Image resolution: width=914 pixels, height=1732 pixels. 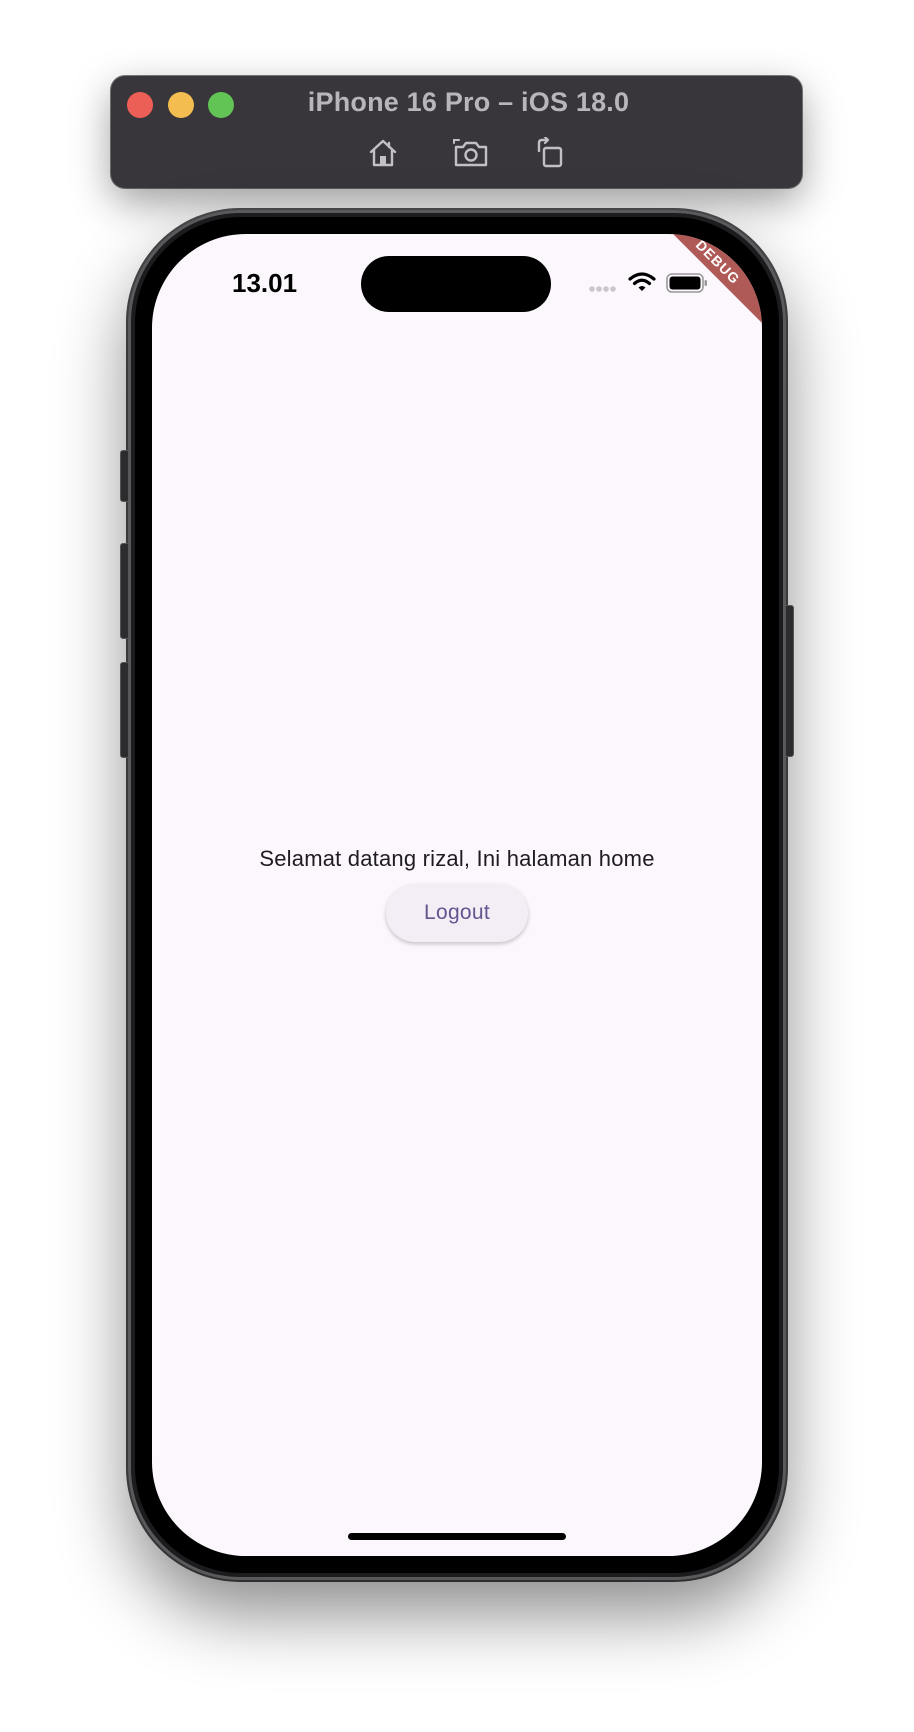 I want to click on screenshot-camera-icon, so click(x=470, y=153).